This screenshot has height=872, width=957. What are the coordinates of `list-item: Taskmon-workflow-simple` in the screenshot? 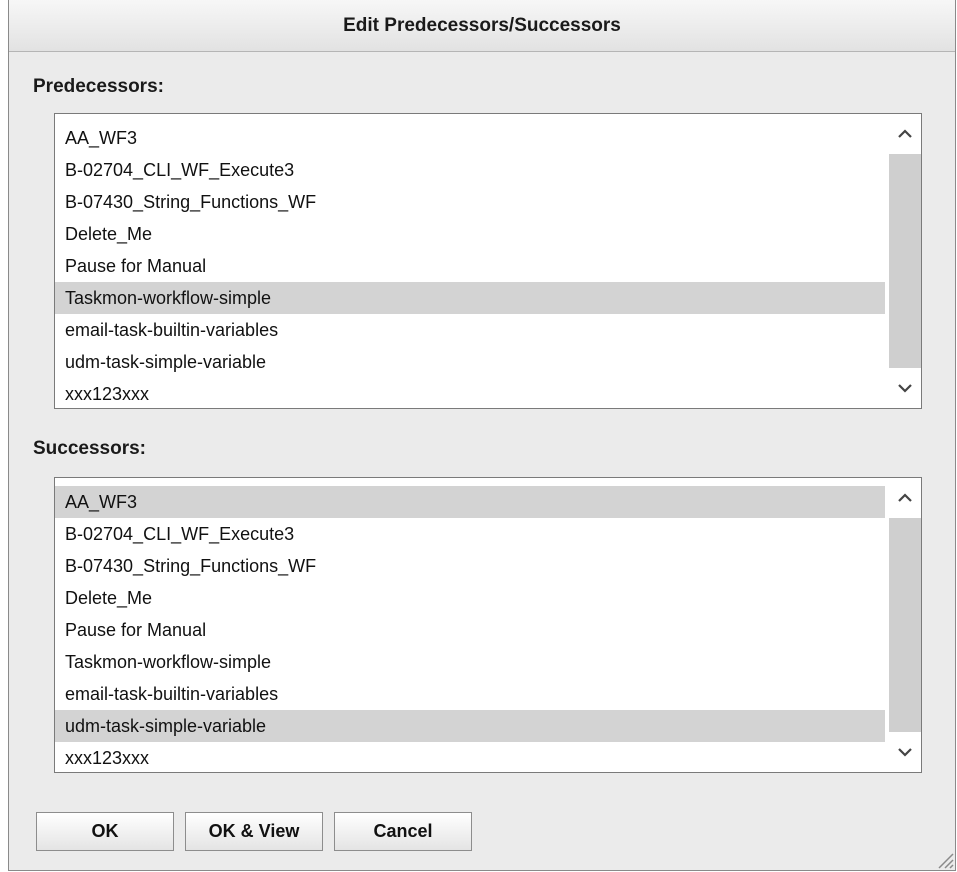 It's located at (470, 662).